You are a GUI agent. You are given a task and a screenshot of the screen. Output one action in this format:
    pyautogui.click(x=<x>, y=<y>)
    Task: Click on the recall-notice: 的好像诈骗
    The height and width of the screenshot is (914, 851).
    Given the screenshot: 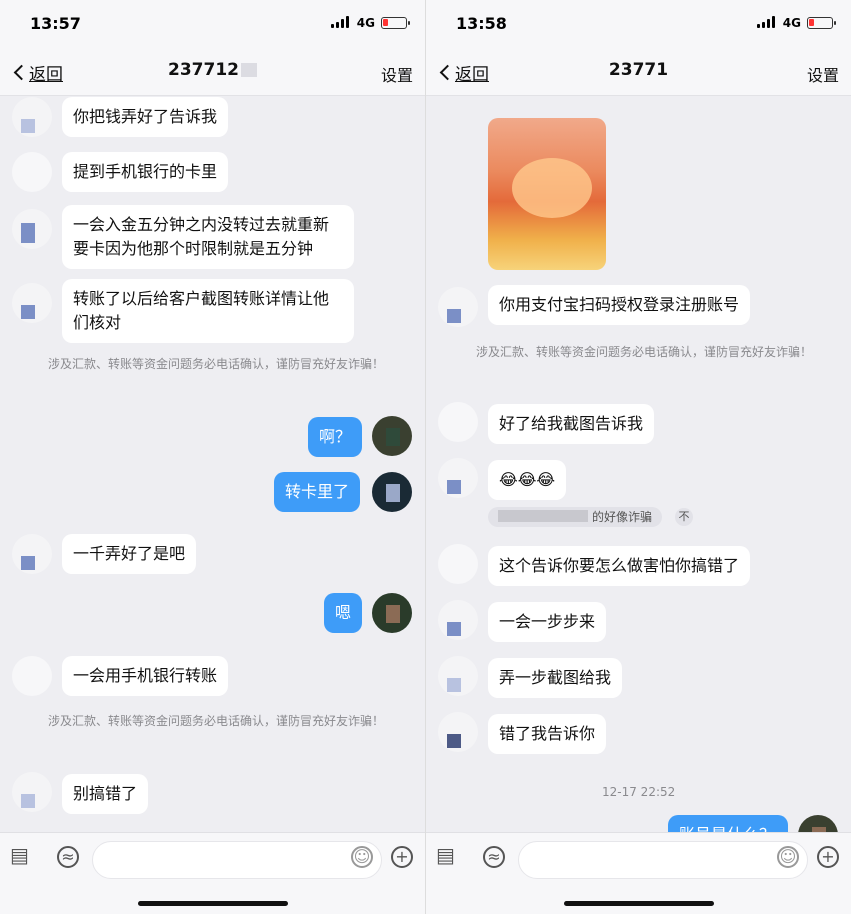 What is the action you would take?
    pyautogui.click(x=575, y=517)
    